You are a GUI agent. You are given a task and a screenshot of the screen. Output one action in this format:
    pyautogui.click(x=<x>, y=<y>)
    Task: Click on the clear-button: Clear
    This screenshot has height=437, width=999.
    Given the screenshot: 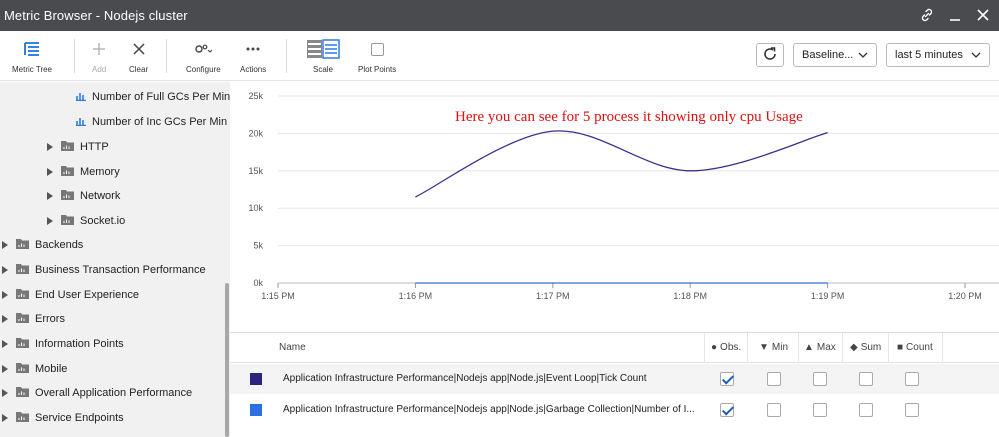 What is the action you would take?
    pyautogui.click(x=138, y=56)
    